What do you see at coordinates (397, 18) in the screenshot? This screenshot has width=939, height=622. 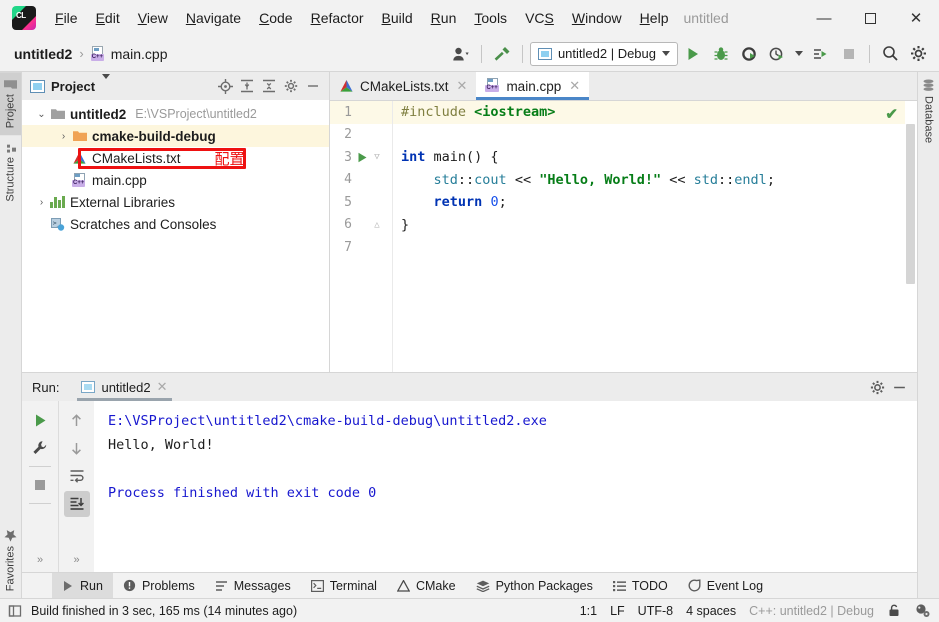 I see `menu-item-build: Build` at bounding box center [397, 18].